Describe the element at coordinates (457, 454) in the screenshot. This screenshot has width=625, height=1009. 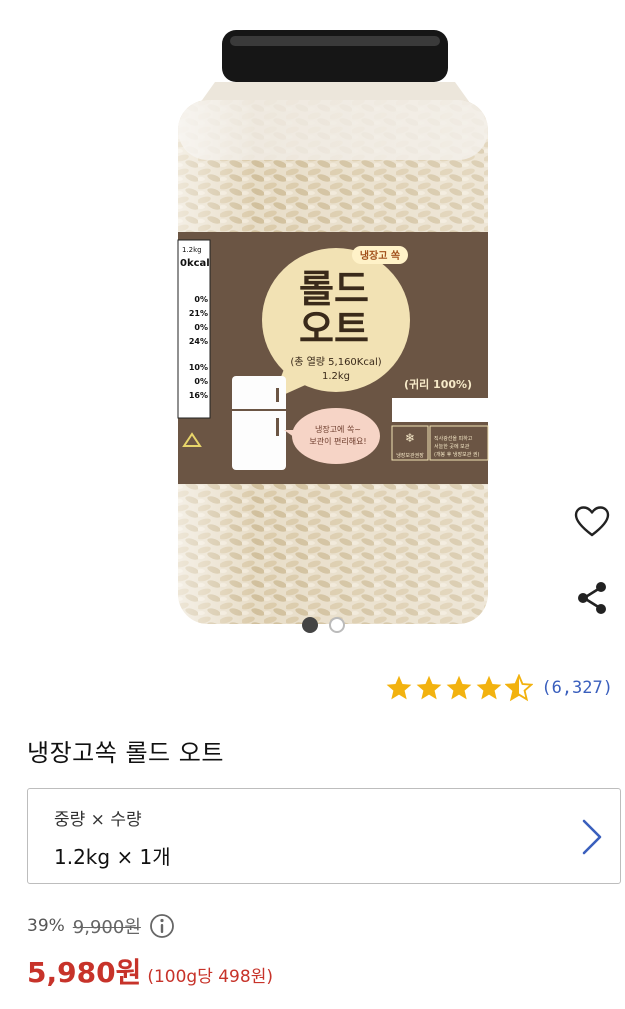
I see `svg-text: (개봉 후 냉장보관 권)` at that location.